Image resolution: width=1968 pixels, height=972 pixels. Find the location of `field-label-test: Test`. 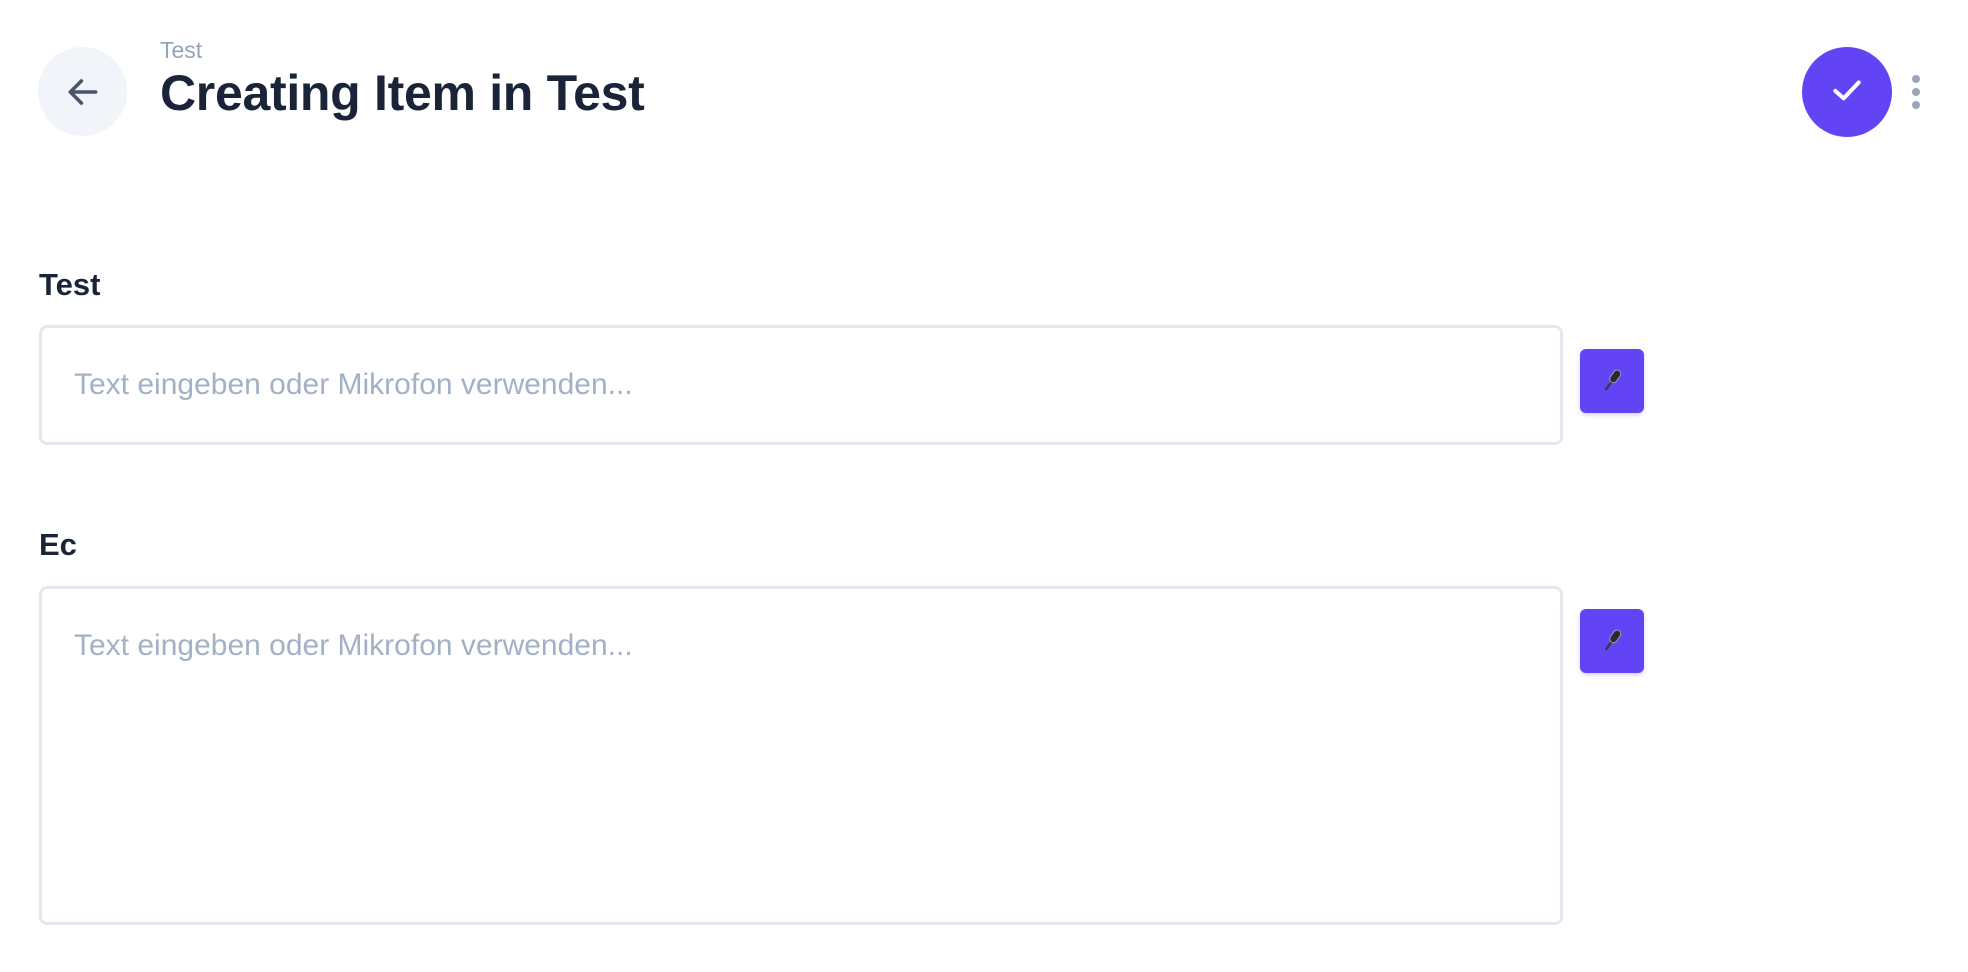

field-label-test: Test is located at coordinates (70, 284).